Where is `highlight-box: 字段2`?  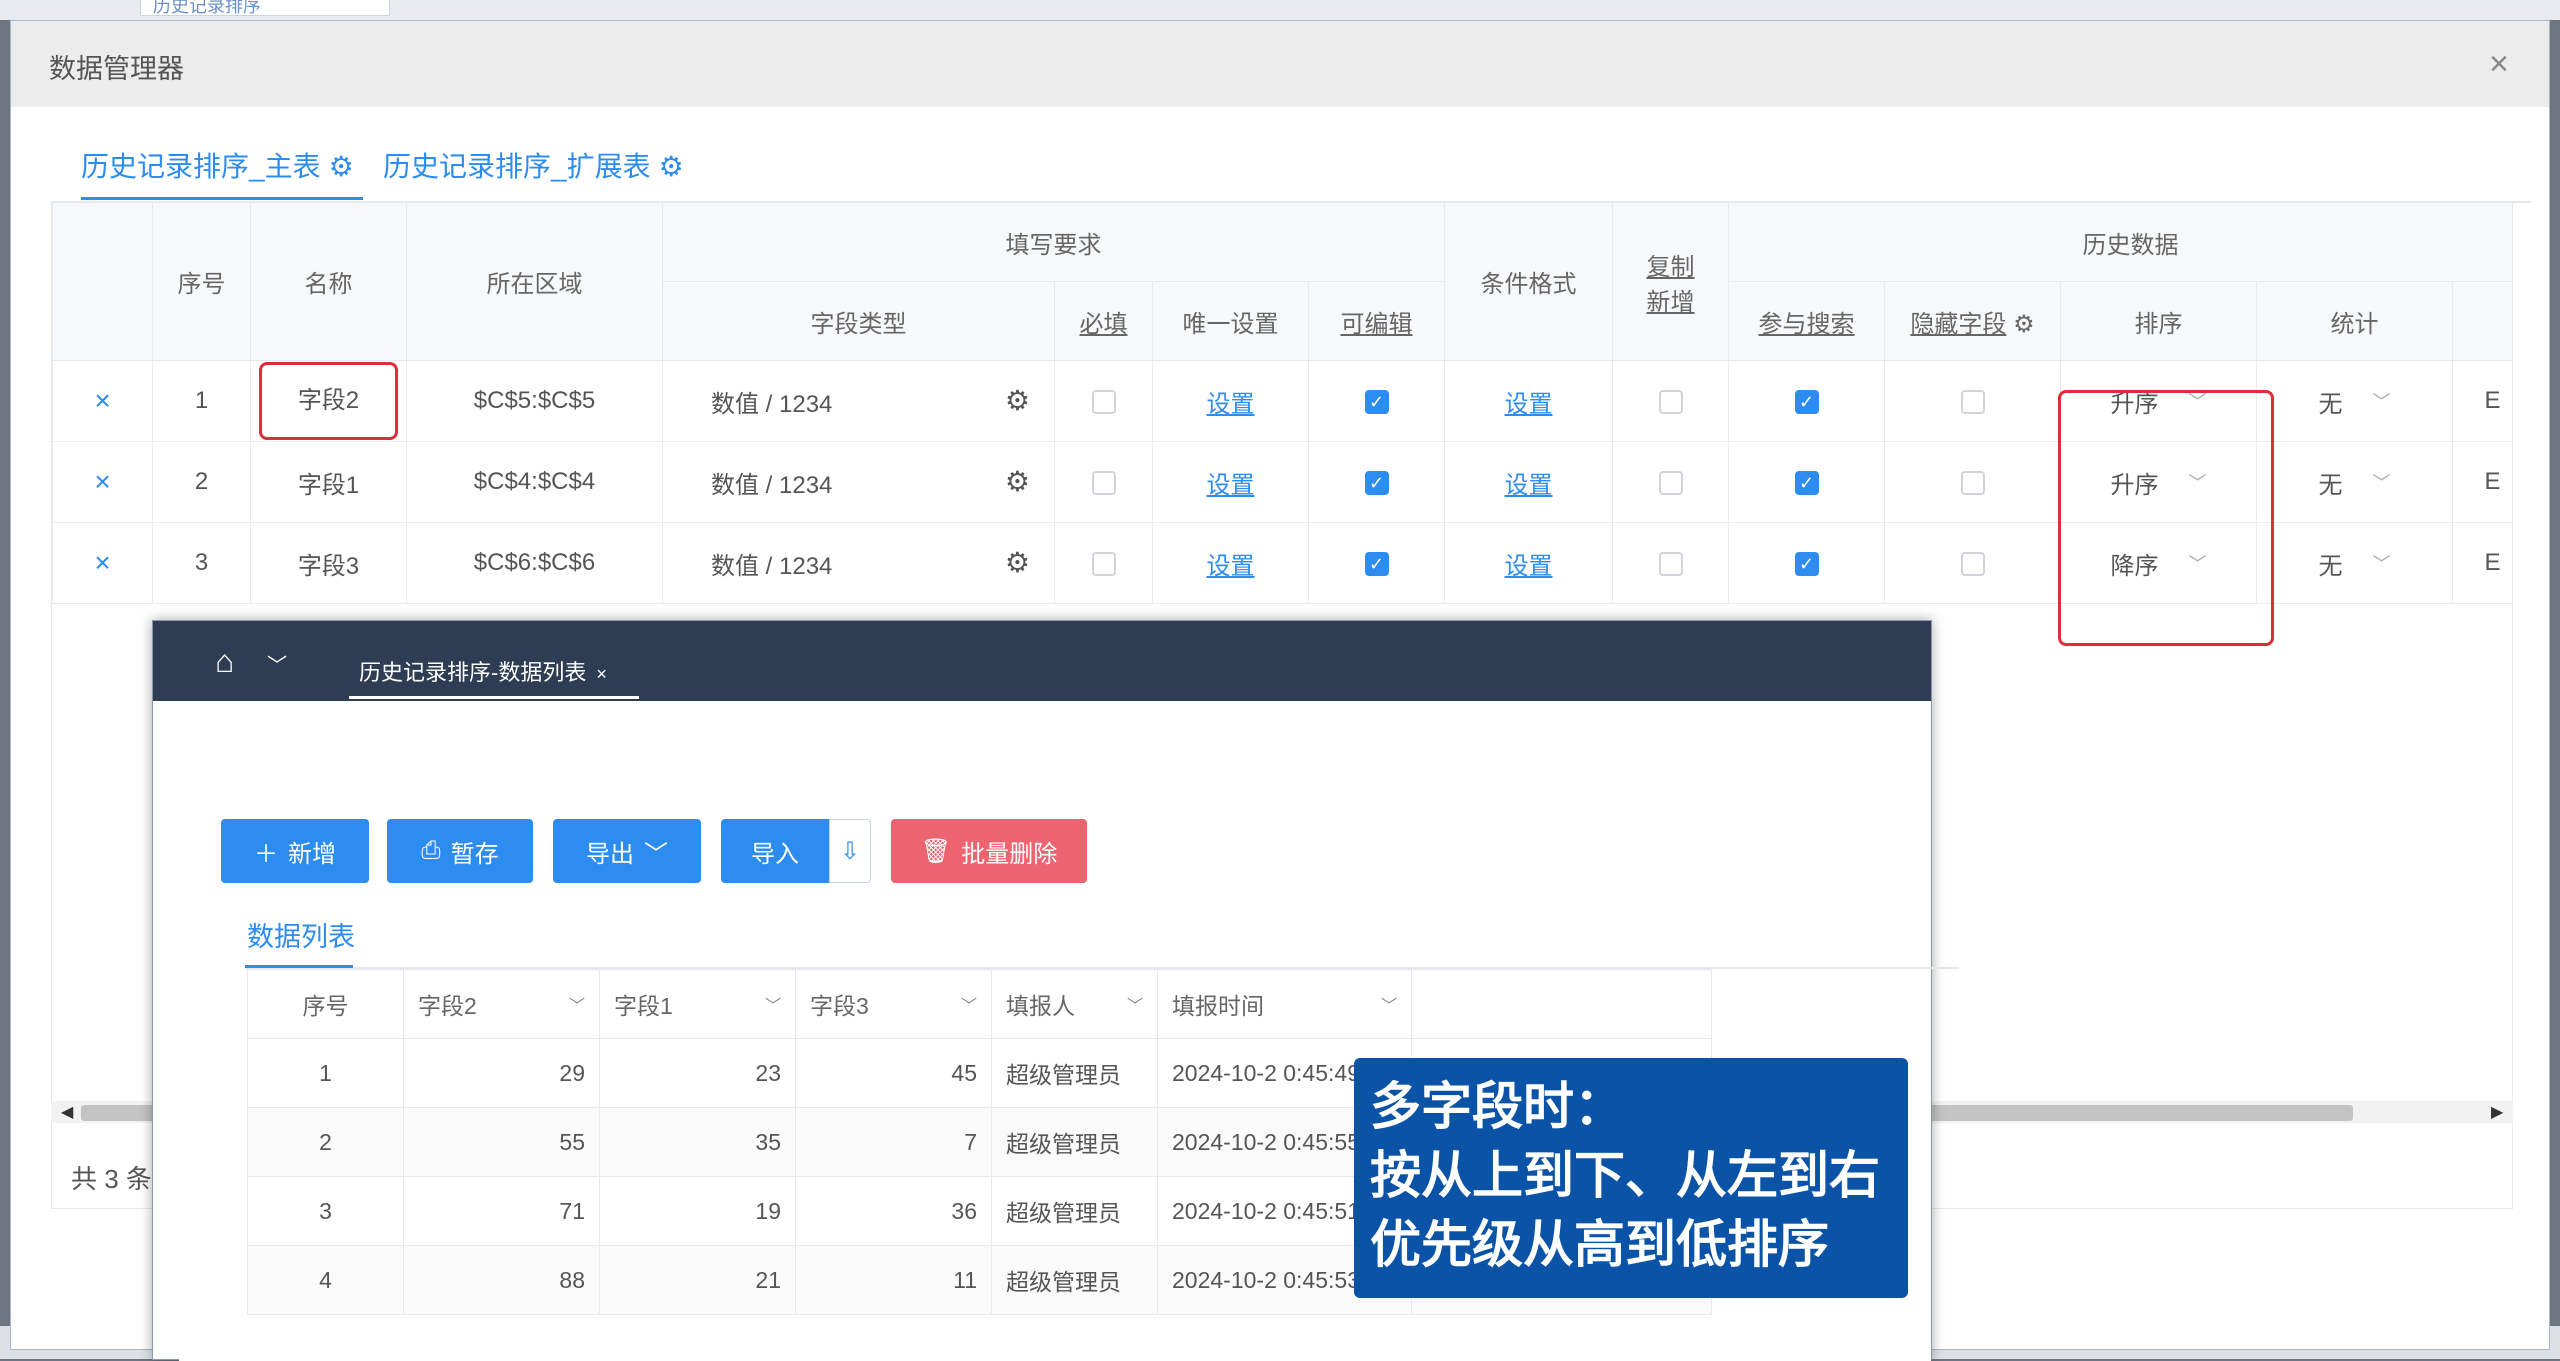
highlight-box: 字段2 is located at coordinates (328, 401).